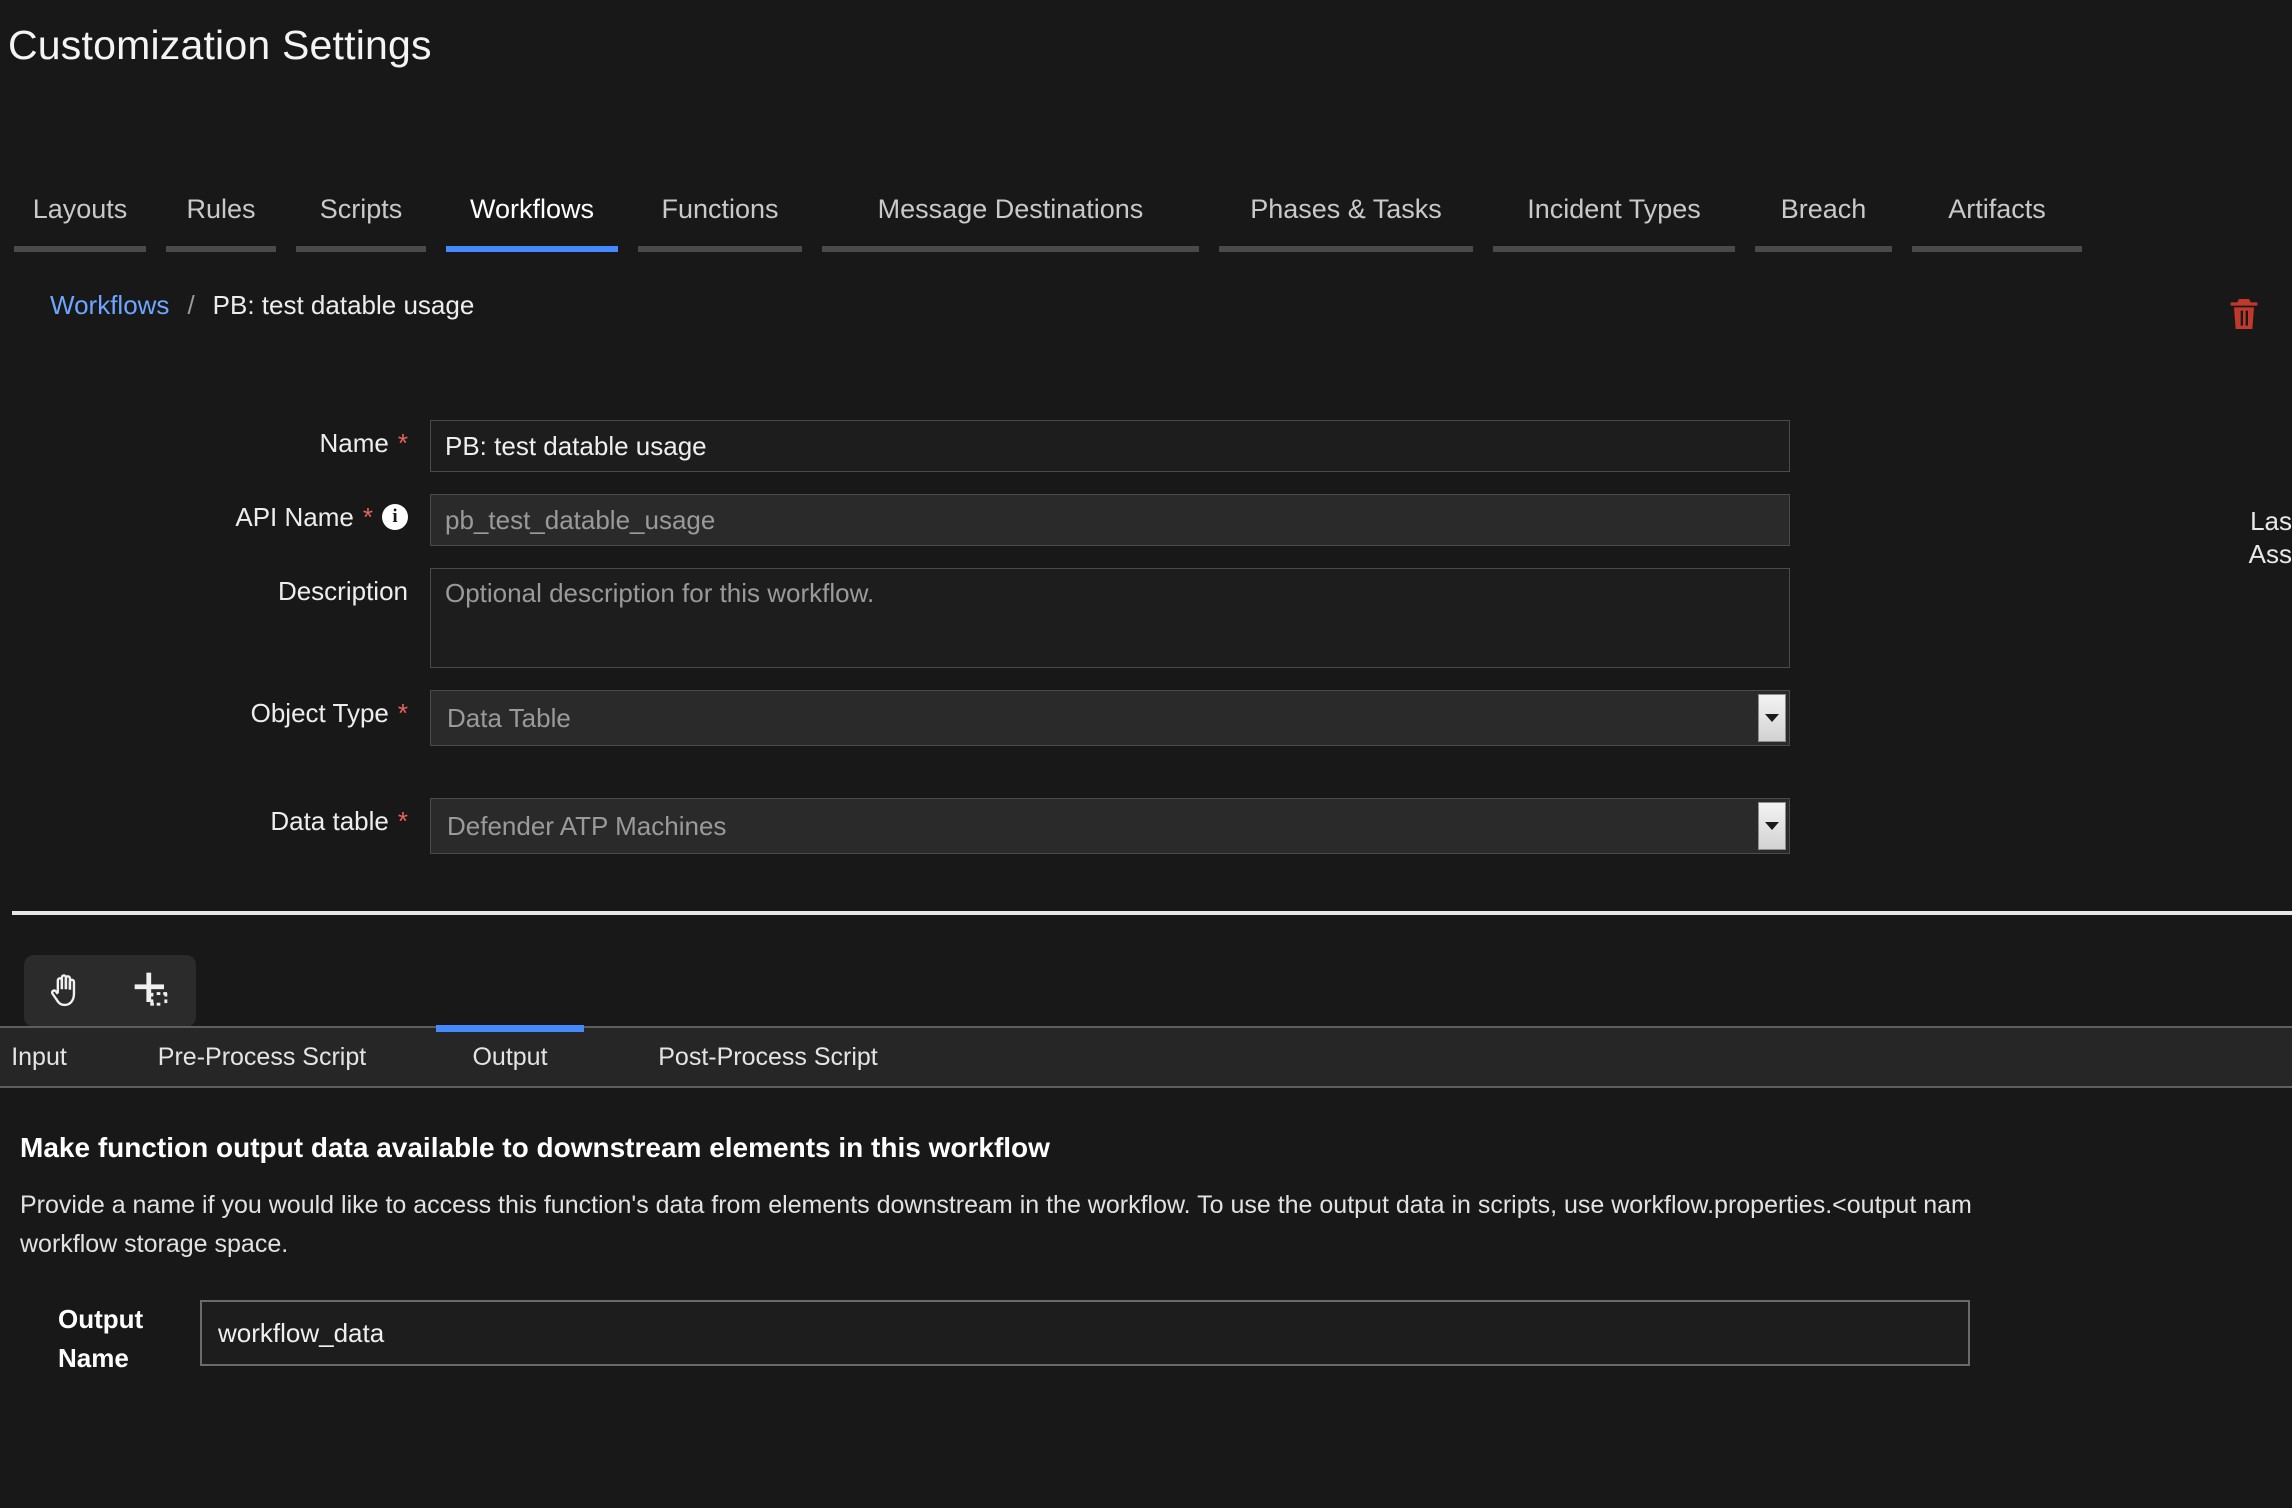  I want to click on form-row-name: Name * PB: test datable usage, so click(895, 446).